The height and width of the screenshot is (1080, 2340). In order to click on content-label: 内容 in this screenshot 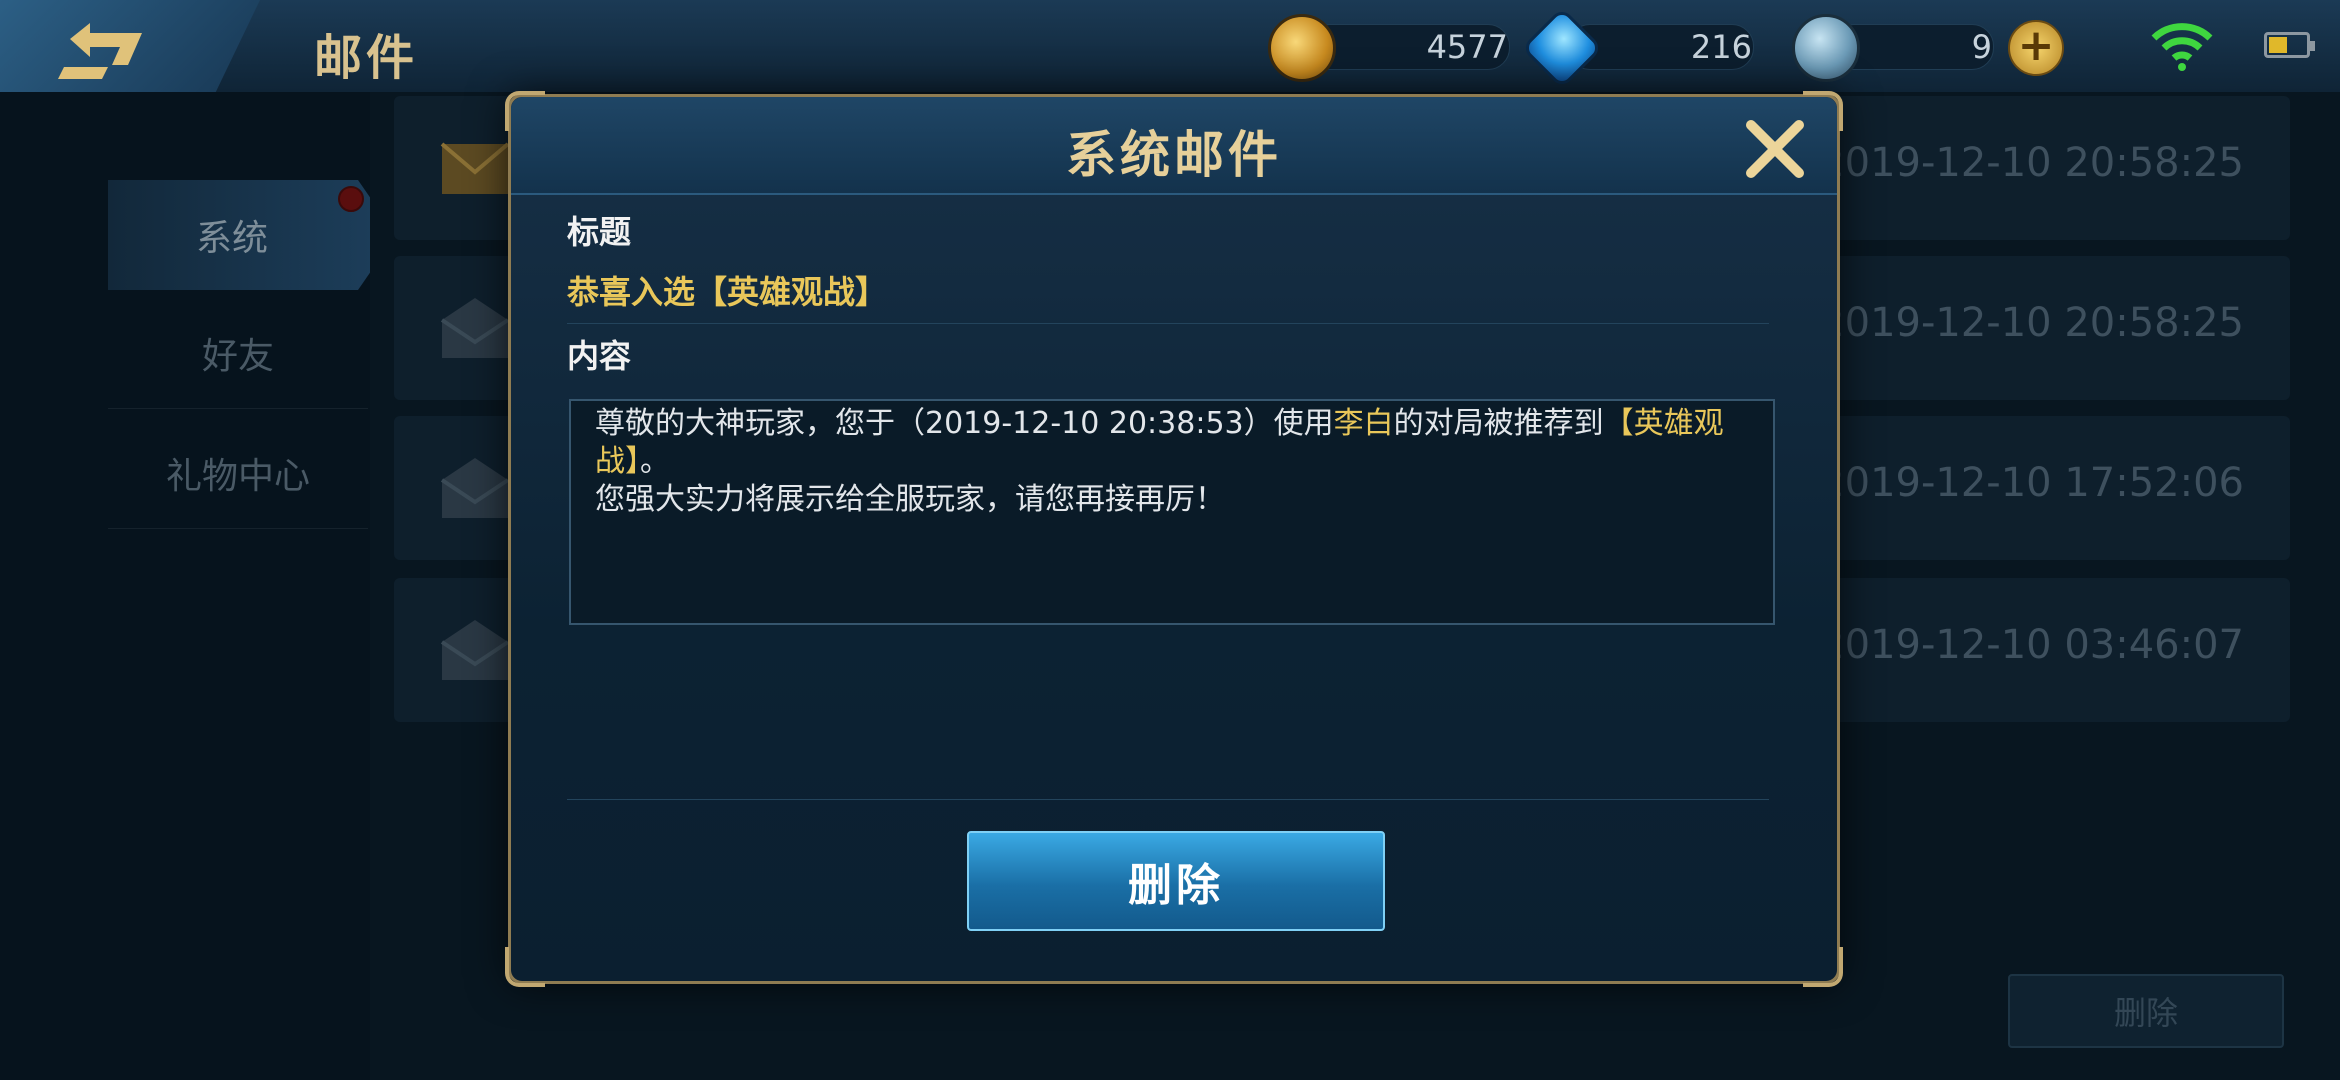, I will do `click(599, 356)`.